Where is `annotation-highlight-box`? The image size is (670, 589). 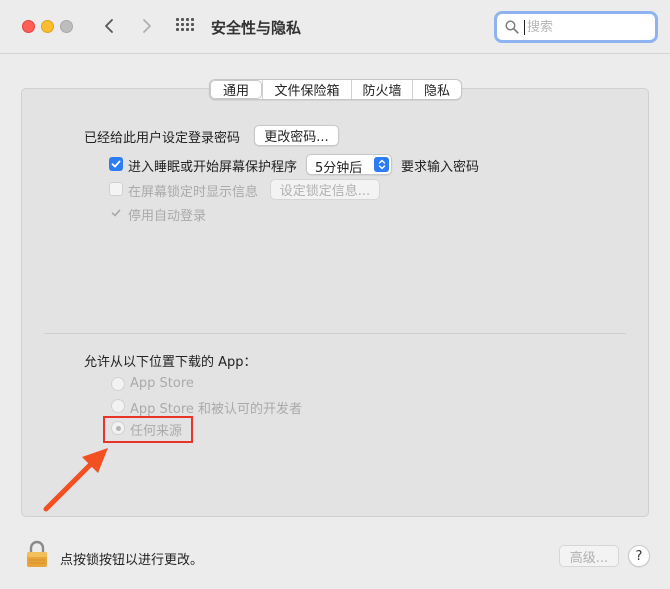 annotation-highlight-box is located at coordinates (148, 429).